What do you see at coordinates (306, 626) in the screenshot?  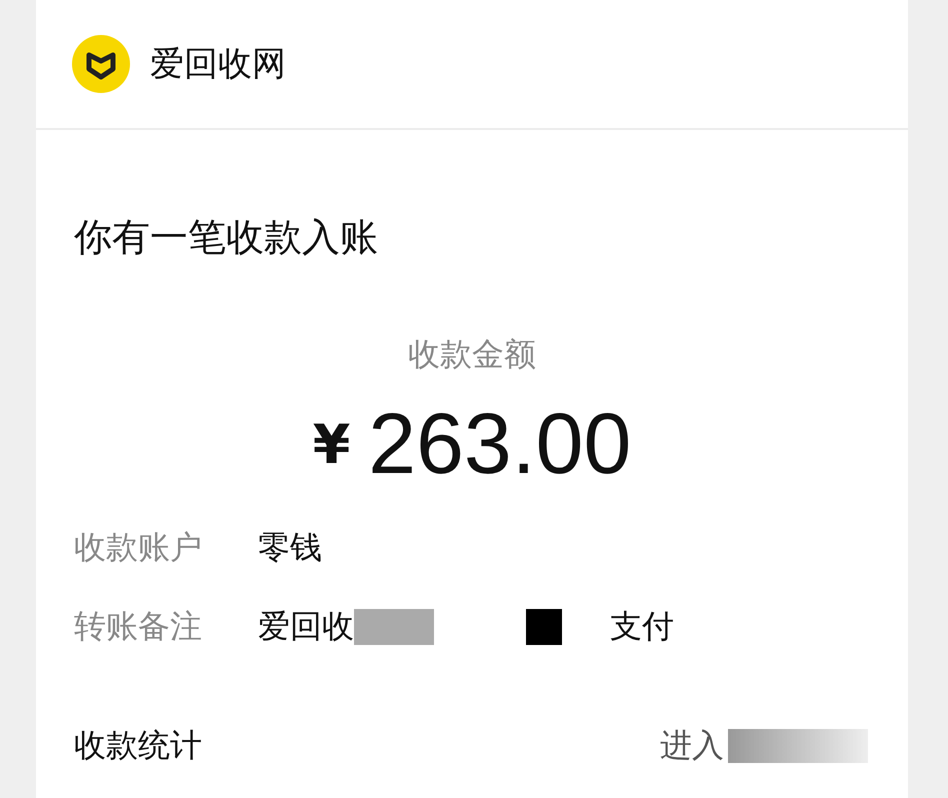 I see `detail-value: 爱回收` at bounding box center [306, 626].